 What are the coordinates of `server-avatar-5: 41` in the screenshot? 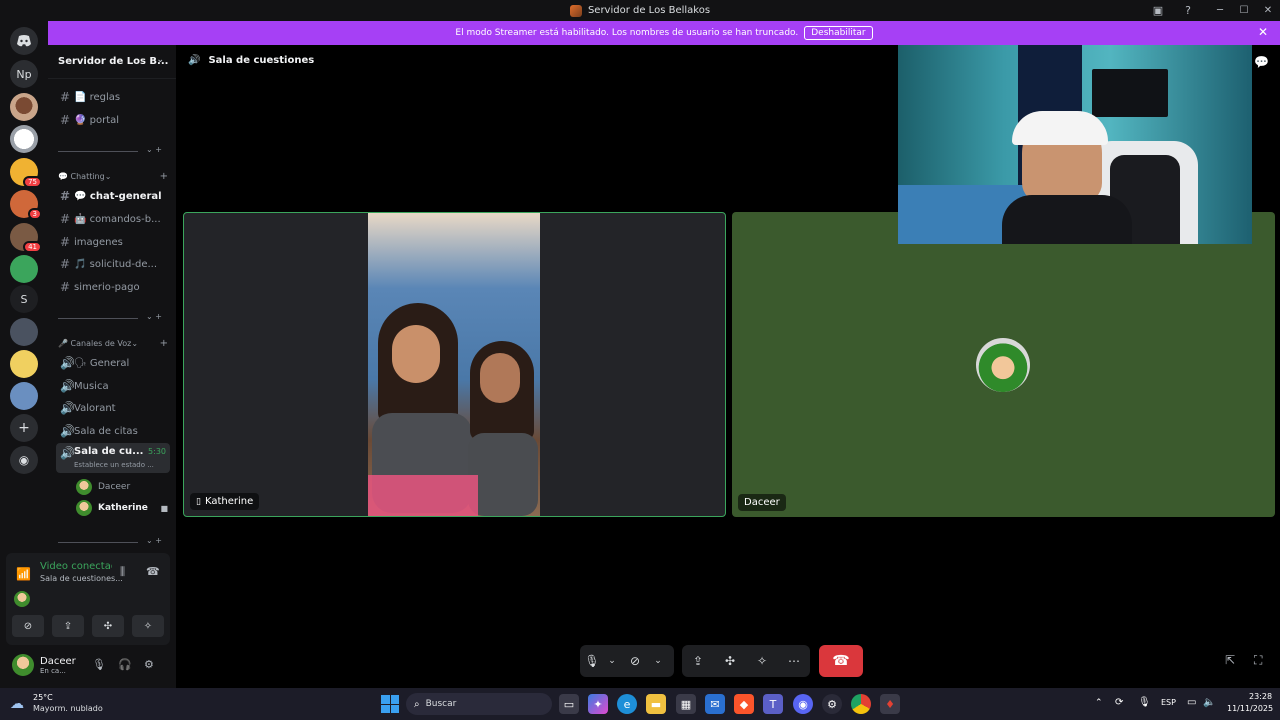 It's located at (26, 238).